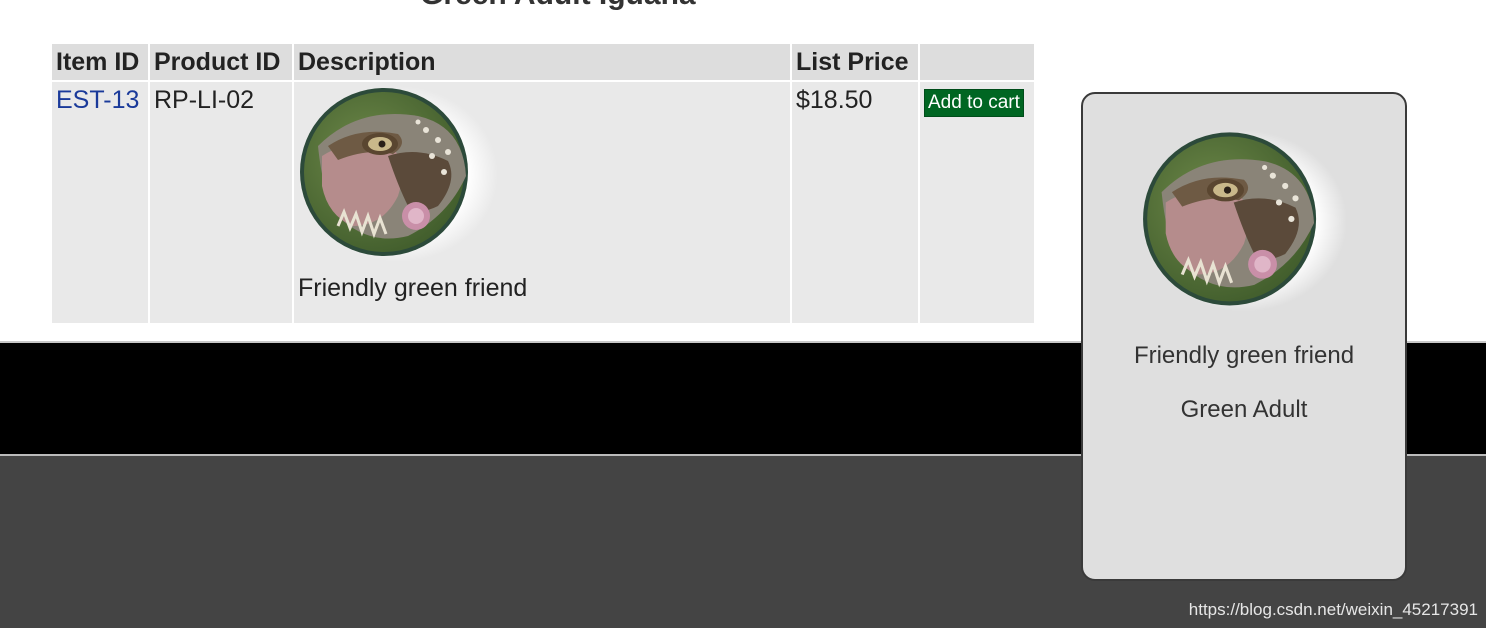 The image size is (1486, 628). Describe the element at coordinates (100, 202) in the screenshot. I see `cell-item-id: EST-13` at that location.